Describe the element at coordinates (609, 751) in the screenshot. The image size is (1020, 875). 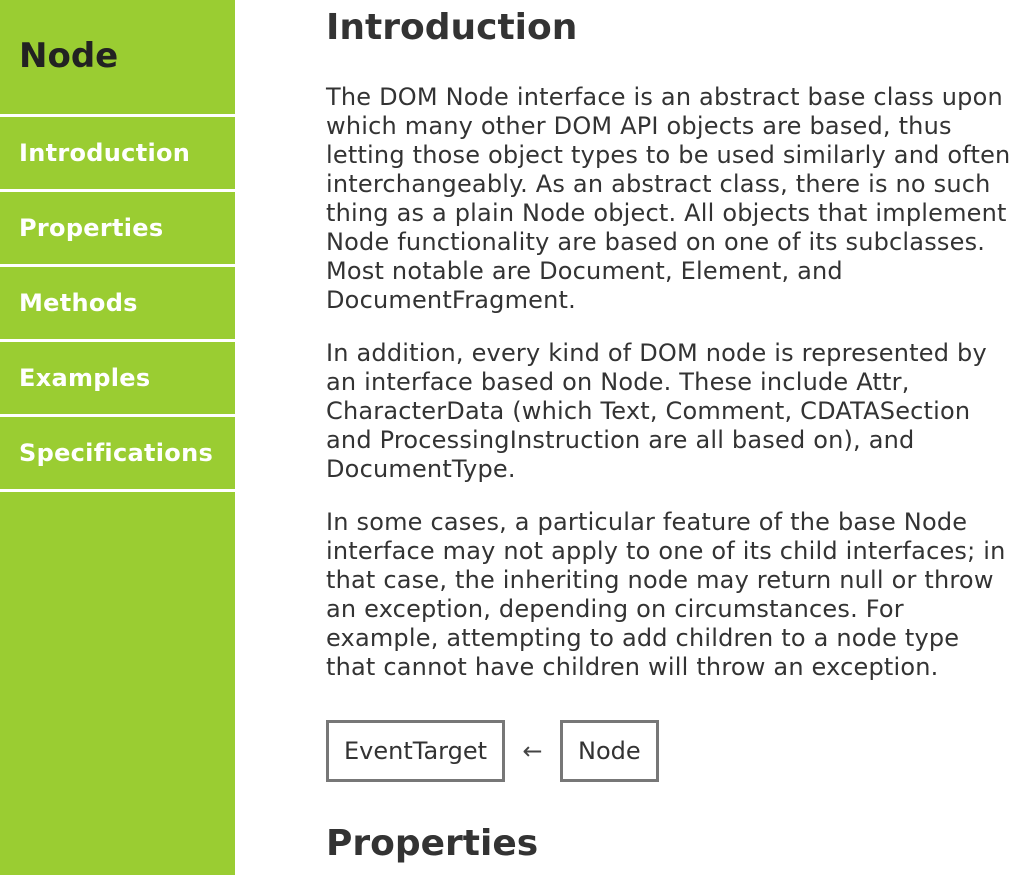
I see `inheritance-child-box: Node` at that location.